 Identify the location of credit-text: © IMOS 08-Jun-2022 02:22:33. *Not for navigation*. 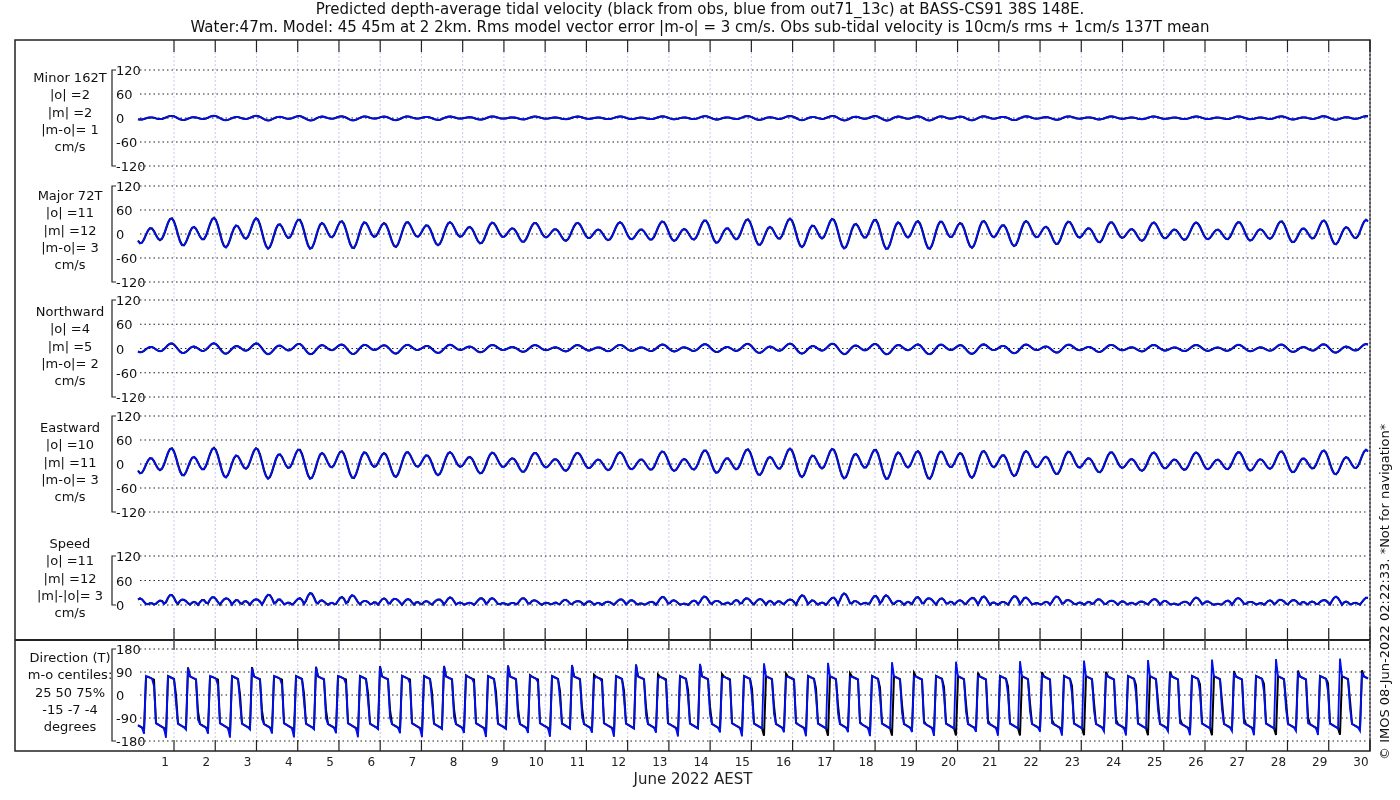
(1384, 591).